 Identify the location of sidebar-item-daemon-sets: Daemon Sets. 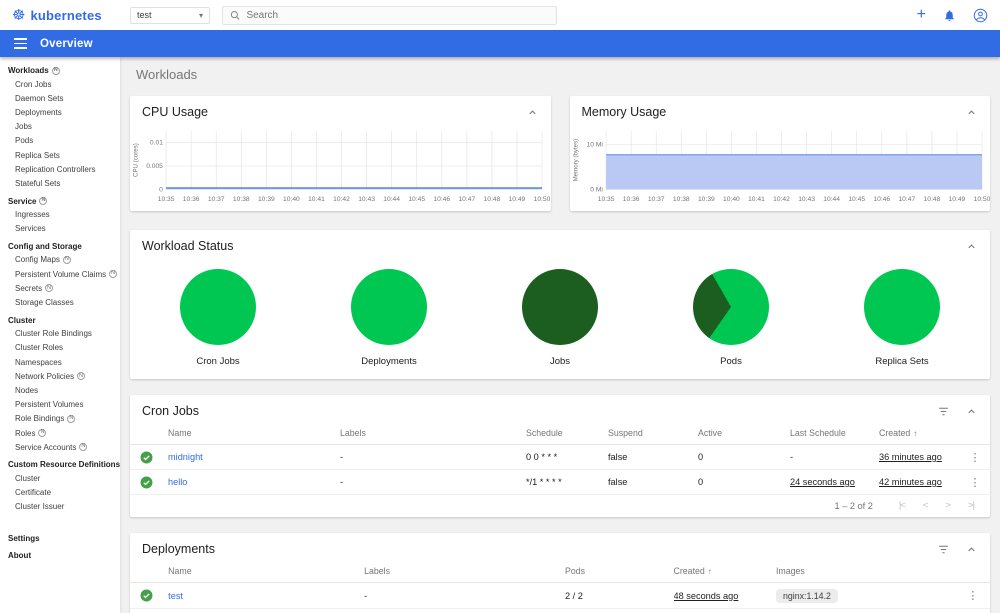
(60, 98).